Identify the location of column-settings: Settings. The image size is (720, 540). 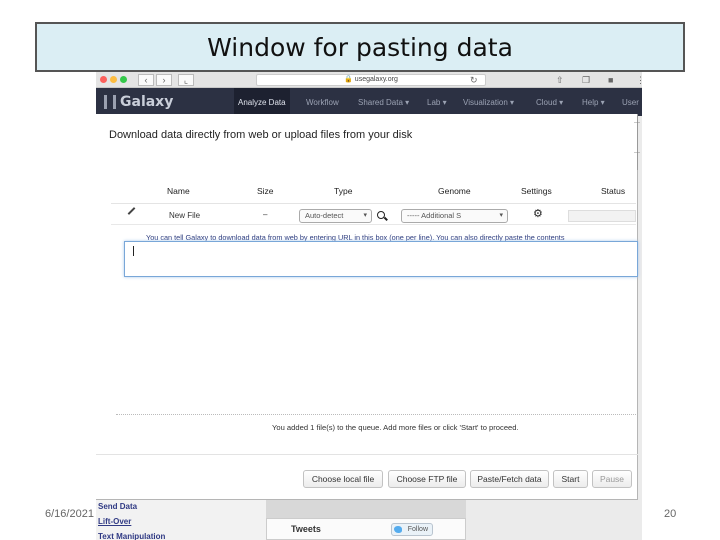
(536, 191).